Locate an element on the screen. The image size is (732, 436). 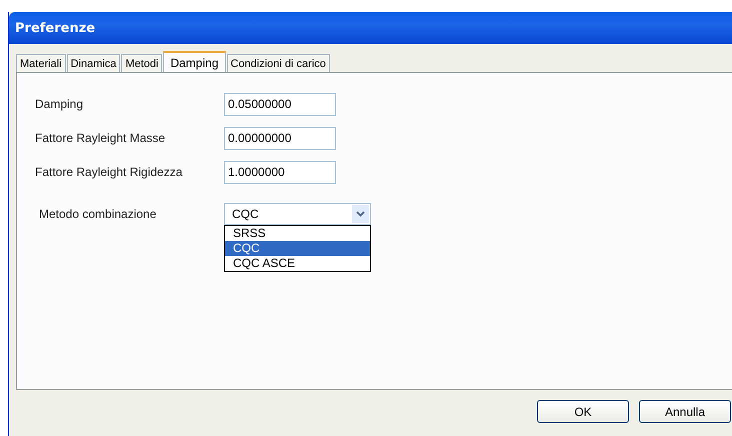
tab: Materiali is located at coordinates (41, 63).